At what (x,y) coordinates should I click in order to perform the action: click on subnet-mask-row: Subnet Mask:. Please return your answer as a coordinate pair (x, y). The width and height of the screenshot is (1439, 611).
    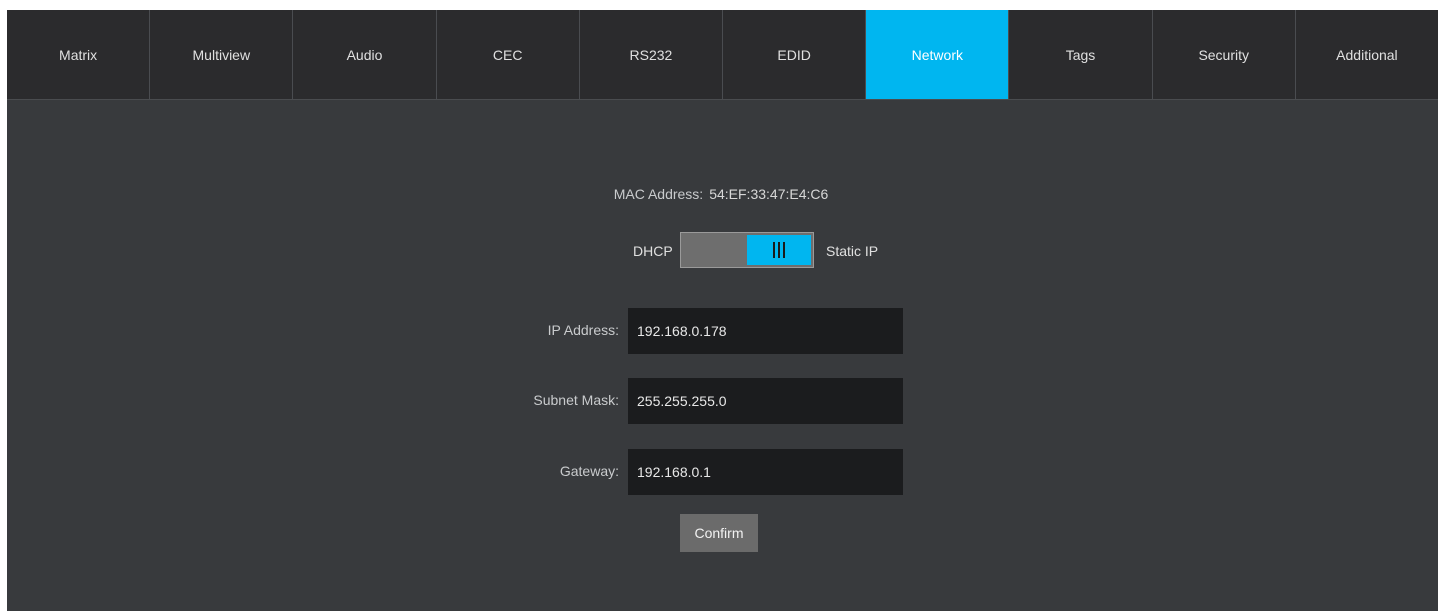
    Looking at the image, I should click on (722, 401).